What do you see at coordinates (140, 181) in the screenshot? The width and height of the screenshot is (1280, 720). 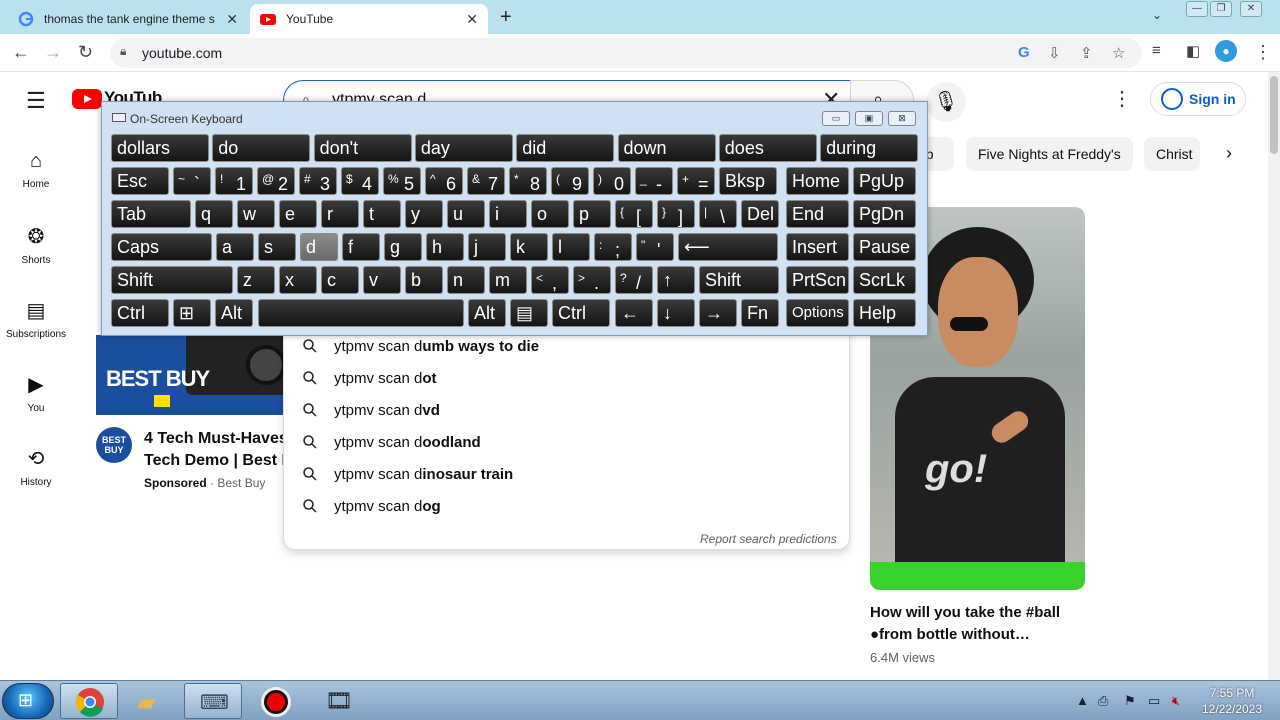 I see `key: Esc` at bounding box center [140, 181].